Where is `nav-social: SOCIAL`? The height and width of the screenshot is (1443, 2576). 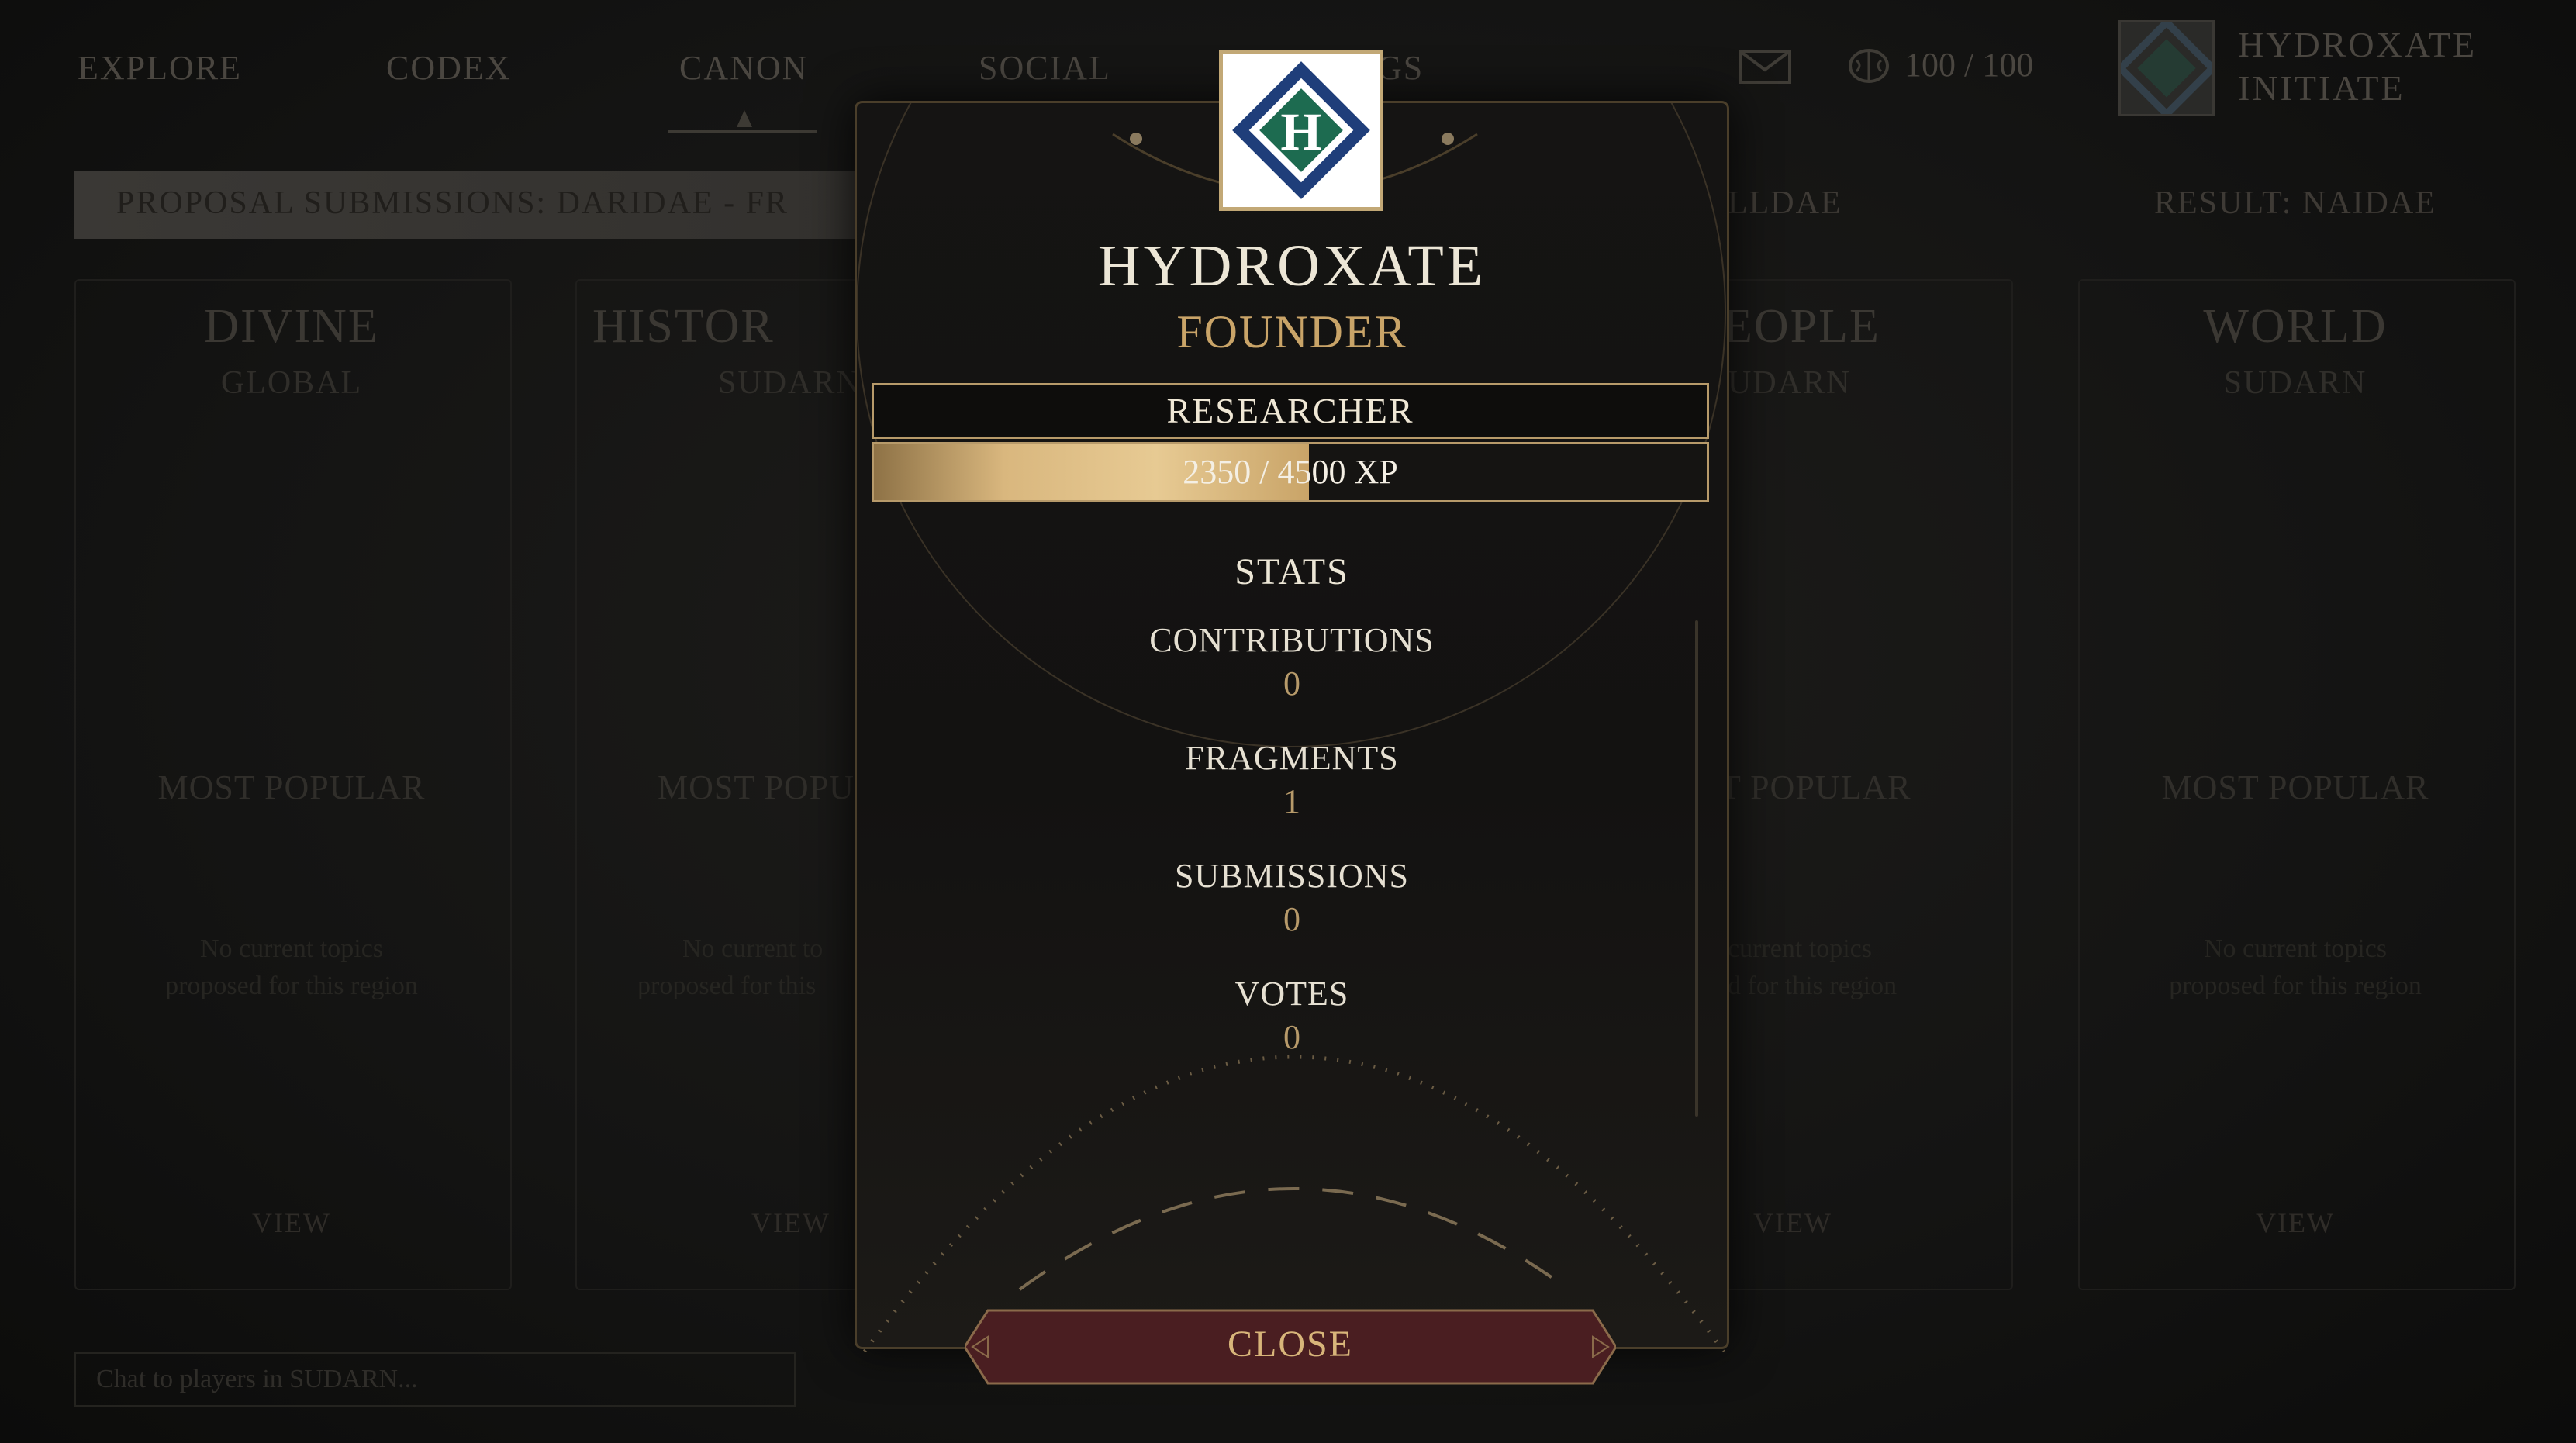 nav-social: SOCIAL is located at coordinates (1045, 68).